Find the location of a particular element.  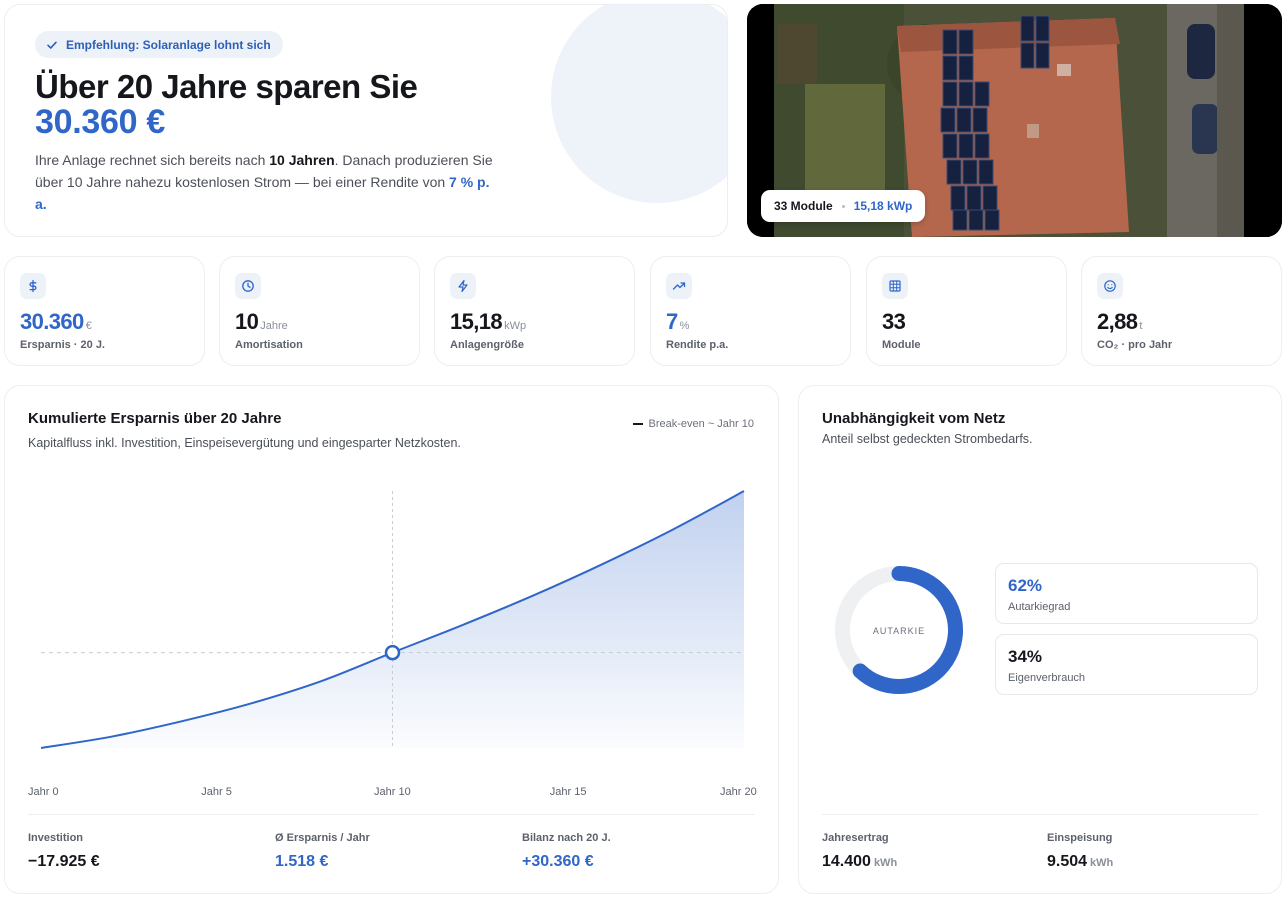

kpi-card-amortisation: 10 Jahre Amortisation is located at coordinates (319, 311).